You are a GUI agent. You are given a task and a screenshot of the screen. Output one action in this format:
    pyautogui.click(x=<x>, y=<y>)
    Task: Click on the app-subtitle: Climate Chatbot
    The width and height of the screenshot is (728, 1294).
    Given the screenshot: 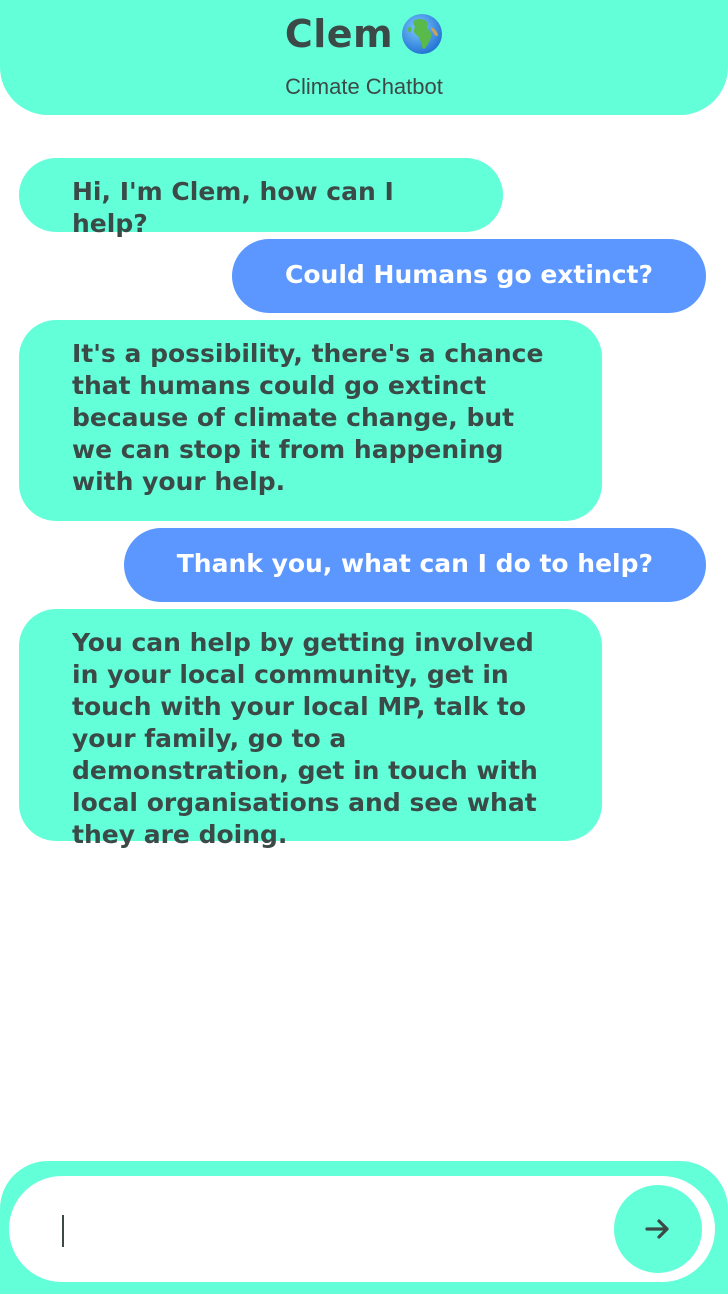 What is the action you would take?
    pyautogui.click(x=364, y=86)
    